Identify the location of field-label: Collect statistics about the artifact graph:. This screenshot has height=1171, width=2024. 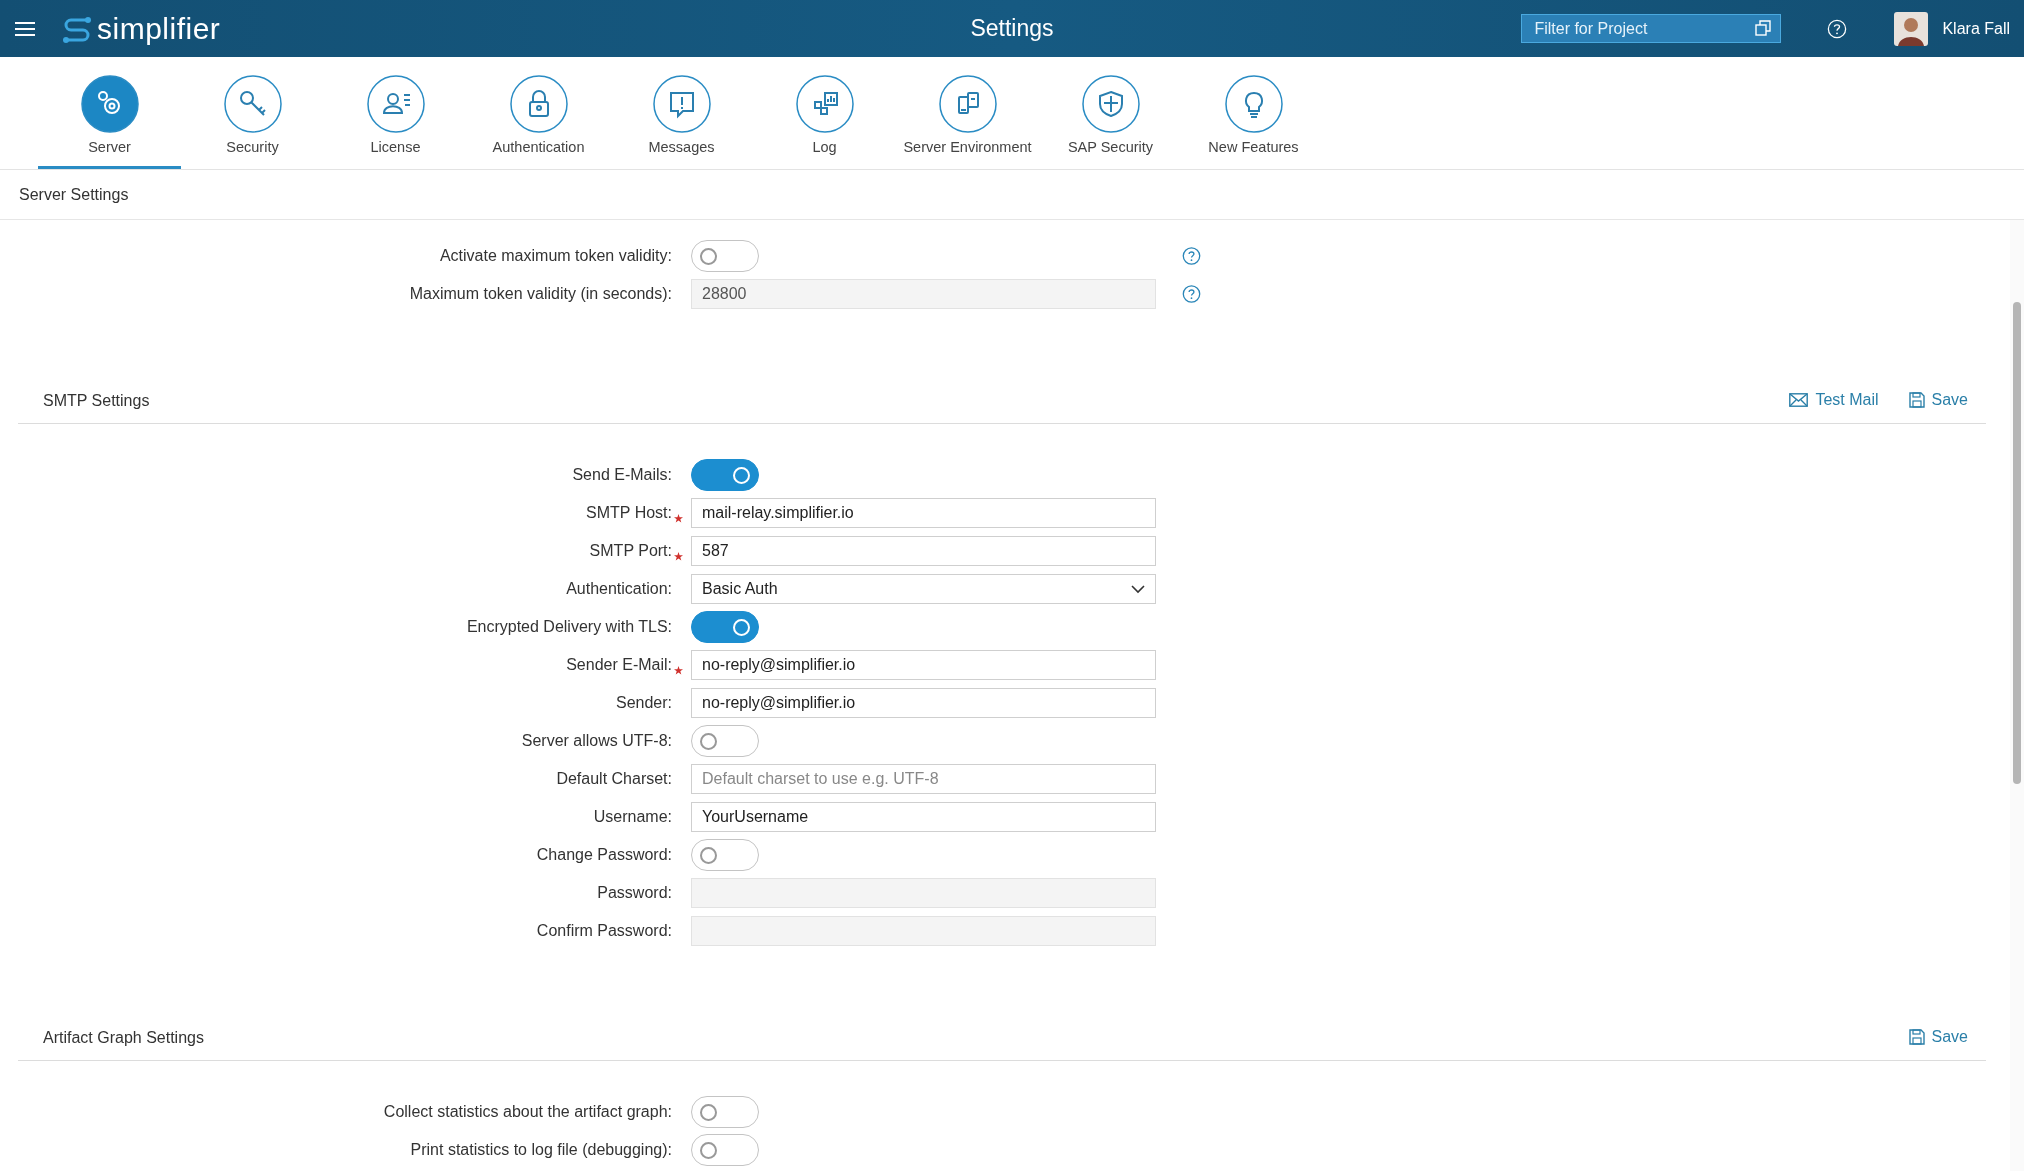
(527, 1112).